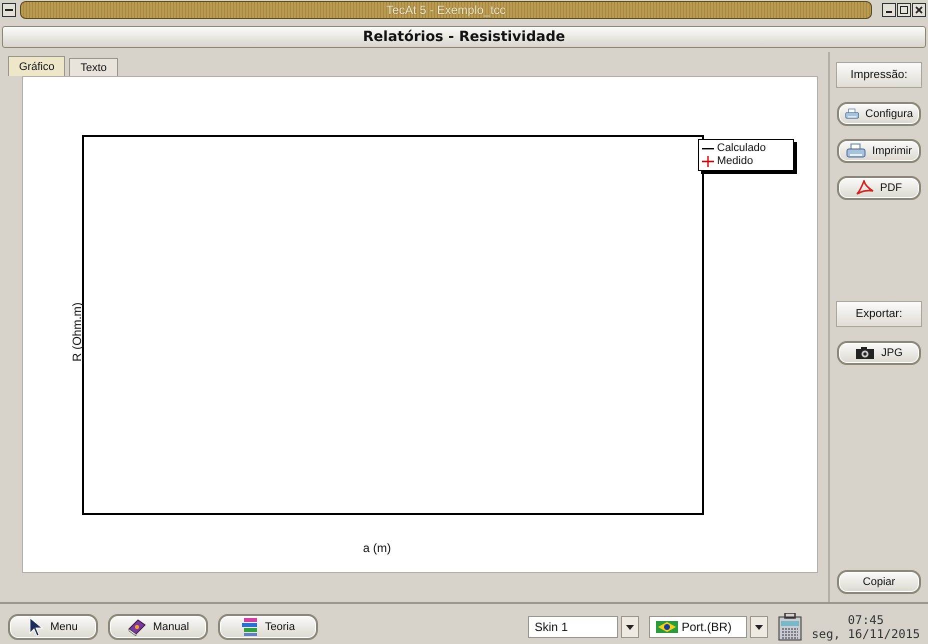  Describe the element at coordinates (865, 188) in the screenshot. I see `pdf-icon` at that location.